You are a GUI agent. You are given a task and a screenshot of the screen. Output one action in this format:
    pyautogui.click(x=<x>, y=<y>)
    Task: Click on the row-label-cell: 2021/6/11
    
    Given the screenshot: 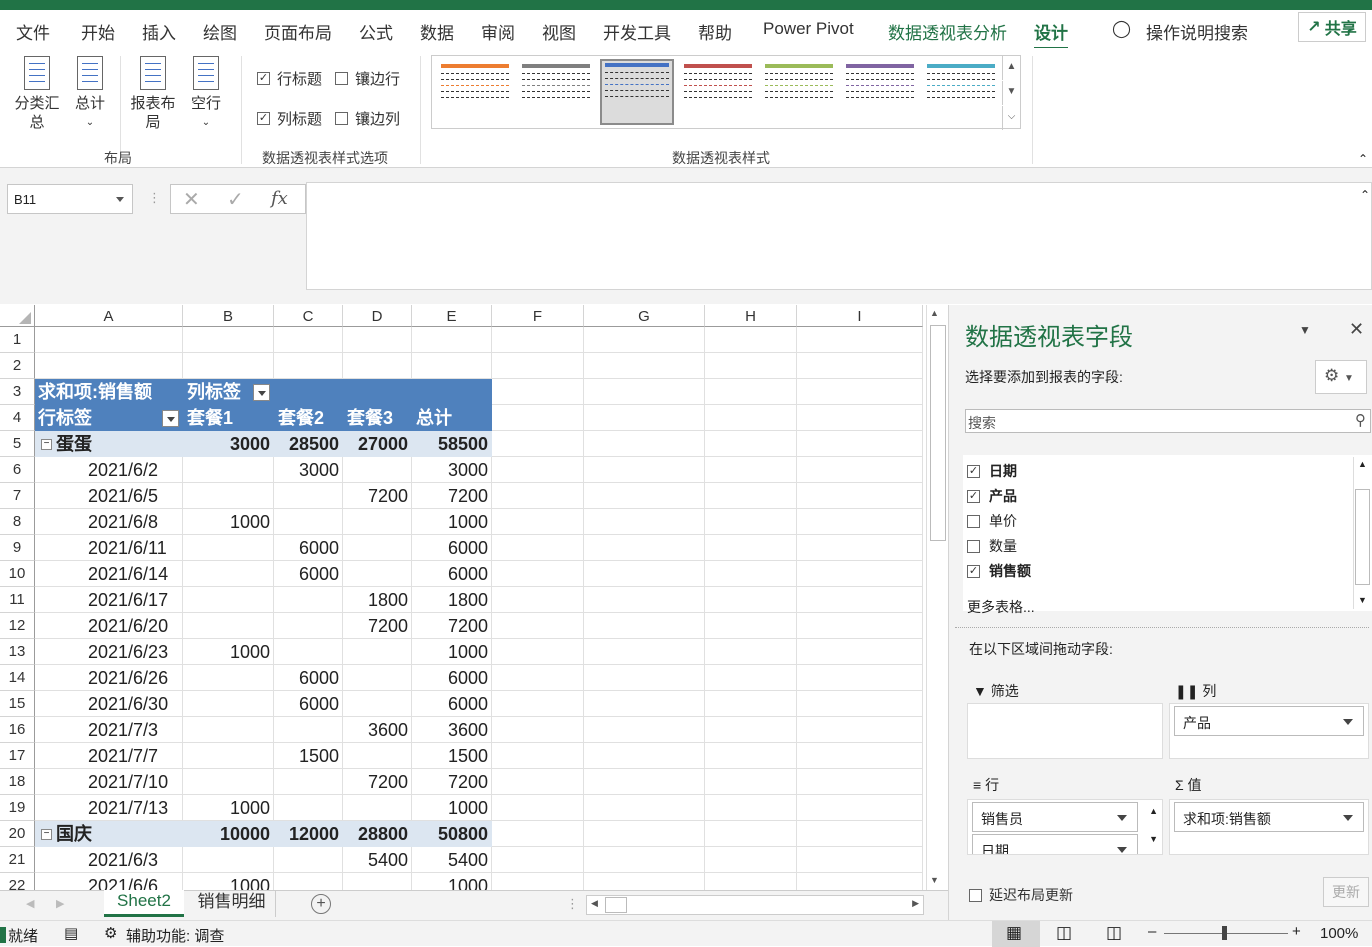 What is the action you would take?
    pyautogui.click(x=135, y=548)
    